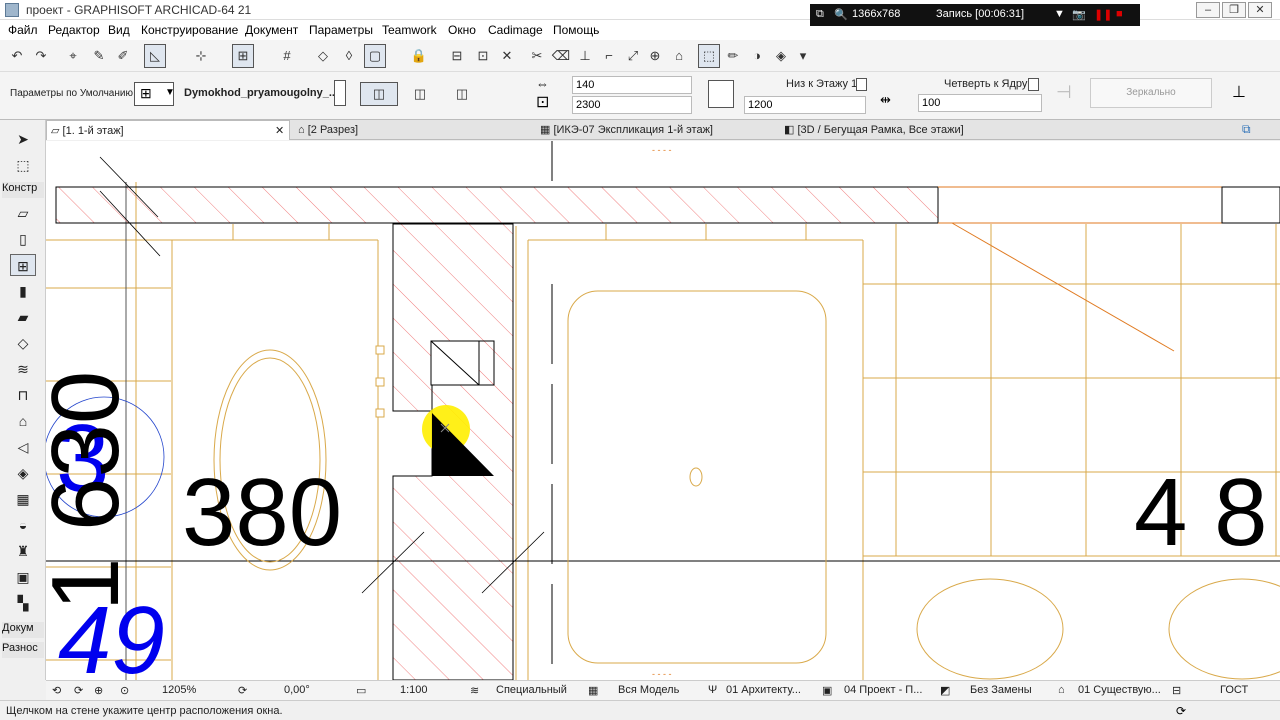  Describe the element at coordinates (980, 103) in the screenshot. I see `reveal-depth-field` at that location.